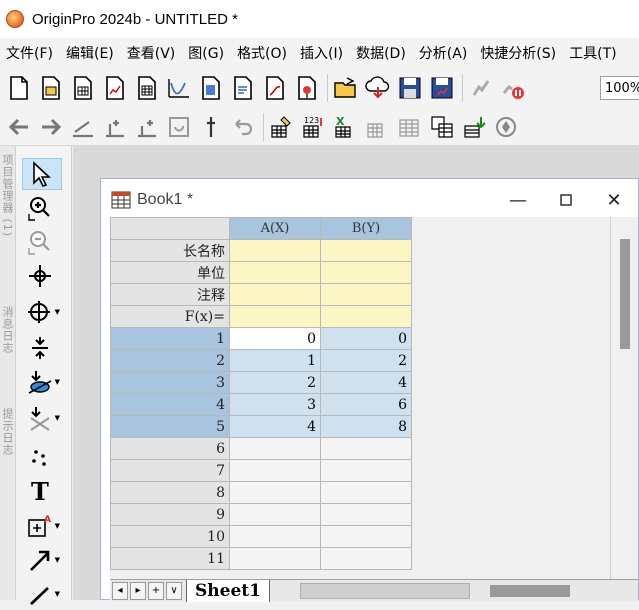 The image size is (639, 610). Describe the element at coordinates (530, 591) in the screenshot. I see `horizontal-scroll-thumb` at that location.